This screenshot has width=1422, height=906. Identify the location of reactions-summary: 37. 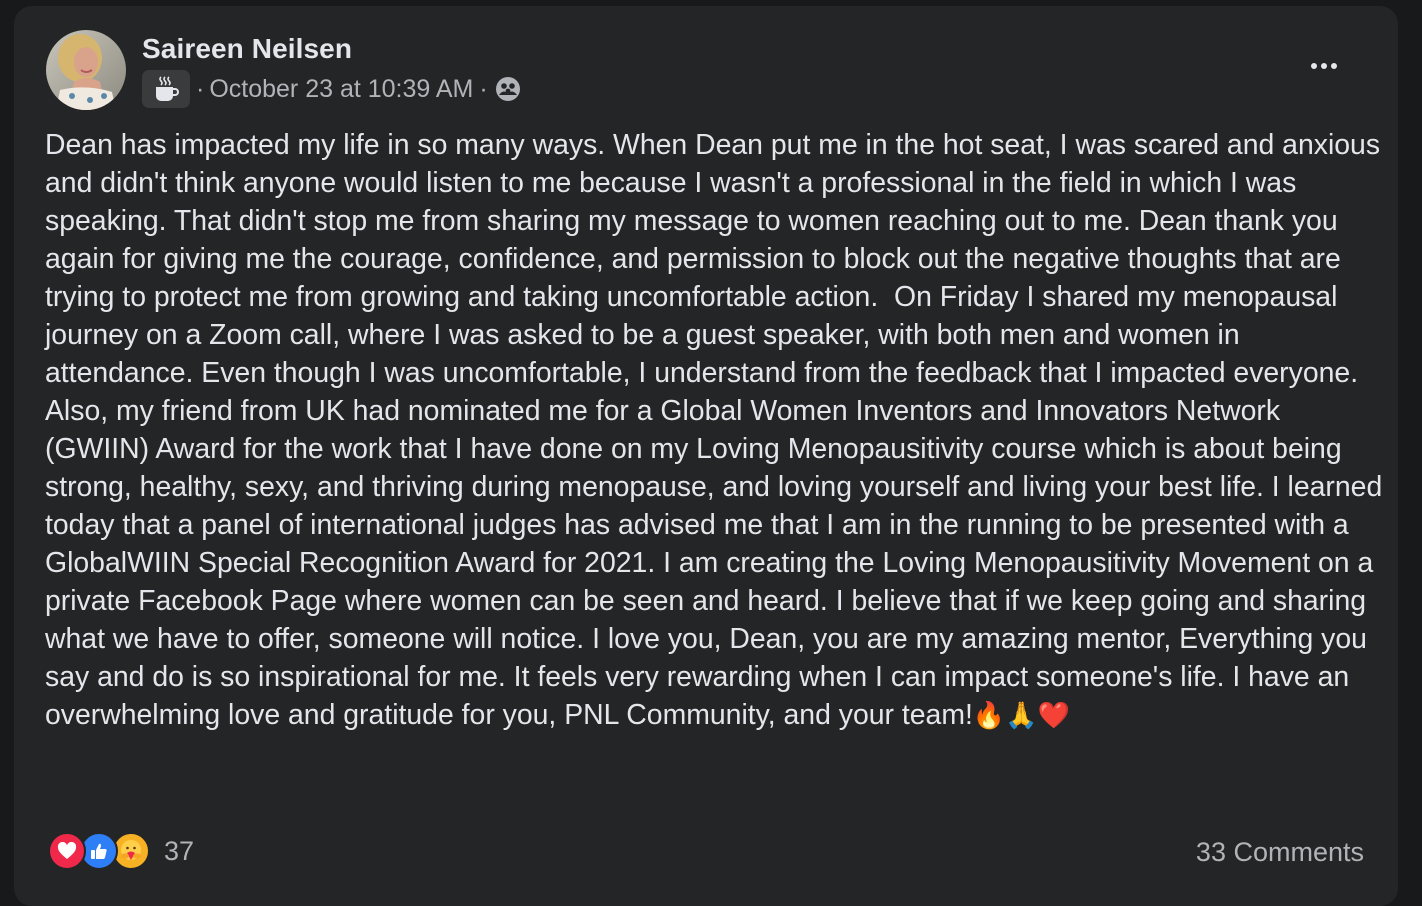
(121, 851).